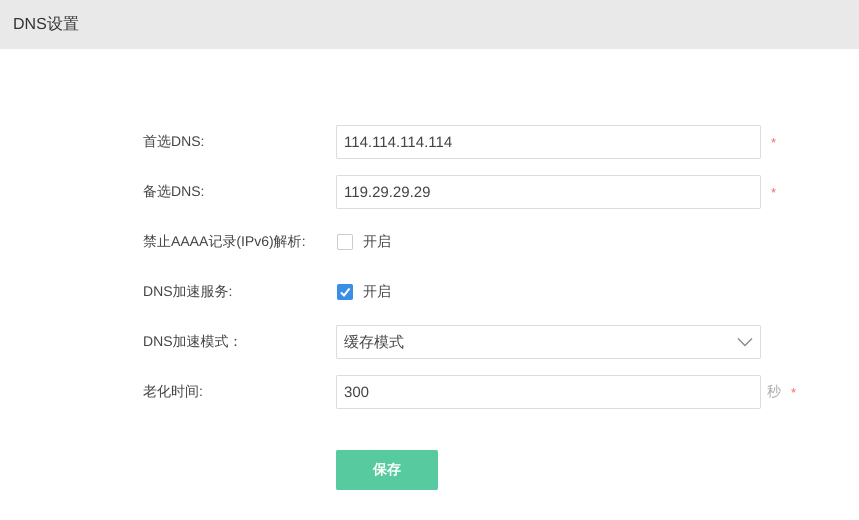 The height and width of the screenshot is (520, 859). I want to click on mode-dropdown: 缓存模式, so click(548, 342).